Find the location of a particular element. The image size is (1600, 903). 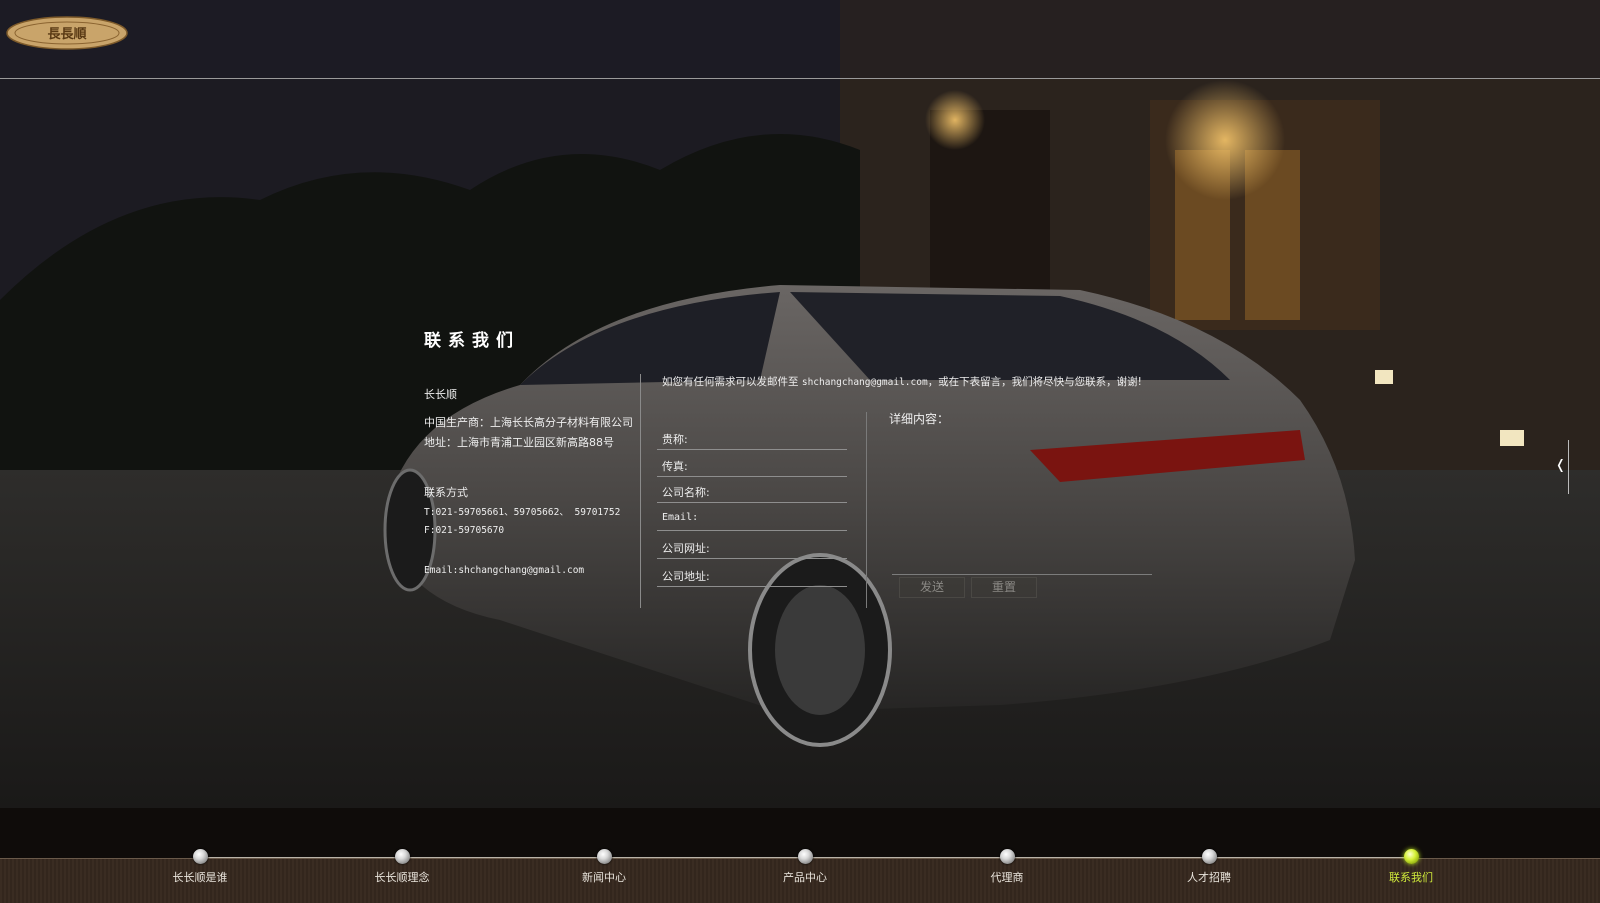

email-field-label: Email: is located at coordinates (680, 517).